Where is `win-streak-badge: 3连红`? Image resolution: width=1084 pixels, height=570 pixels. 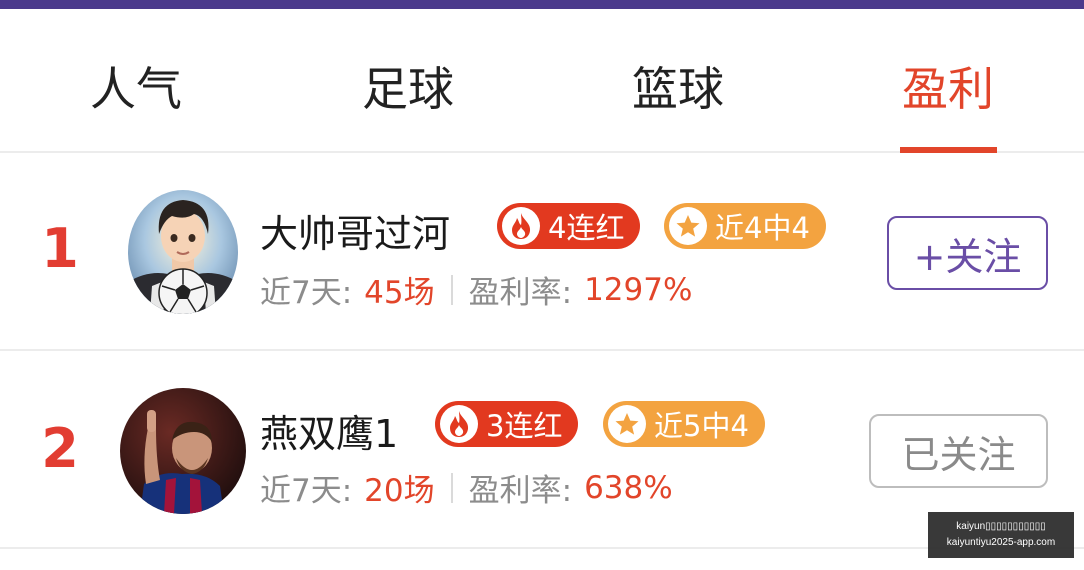 win-streak-badge: 3连红 is located at coordinates (507, 424).